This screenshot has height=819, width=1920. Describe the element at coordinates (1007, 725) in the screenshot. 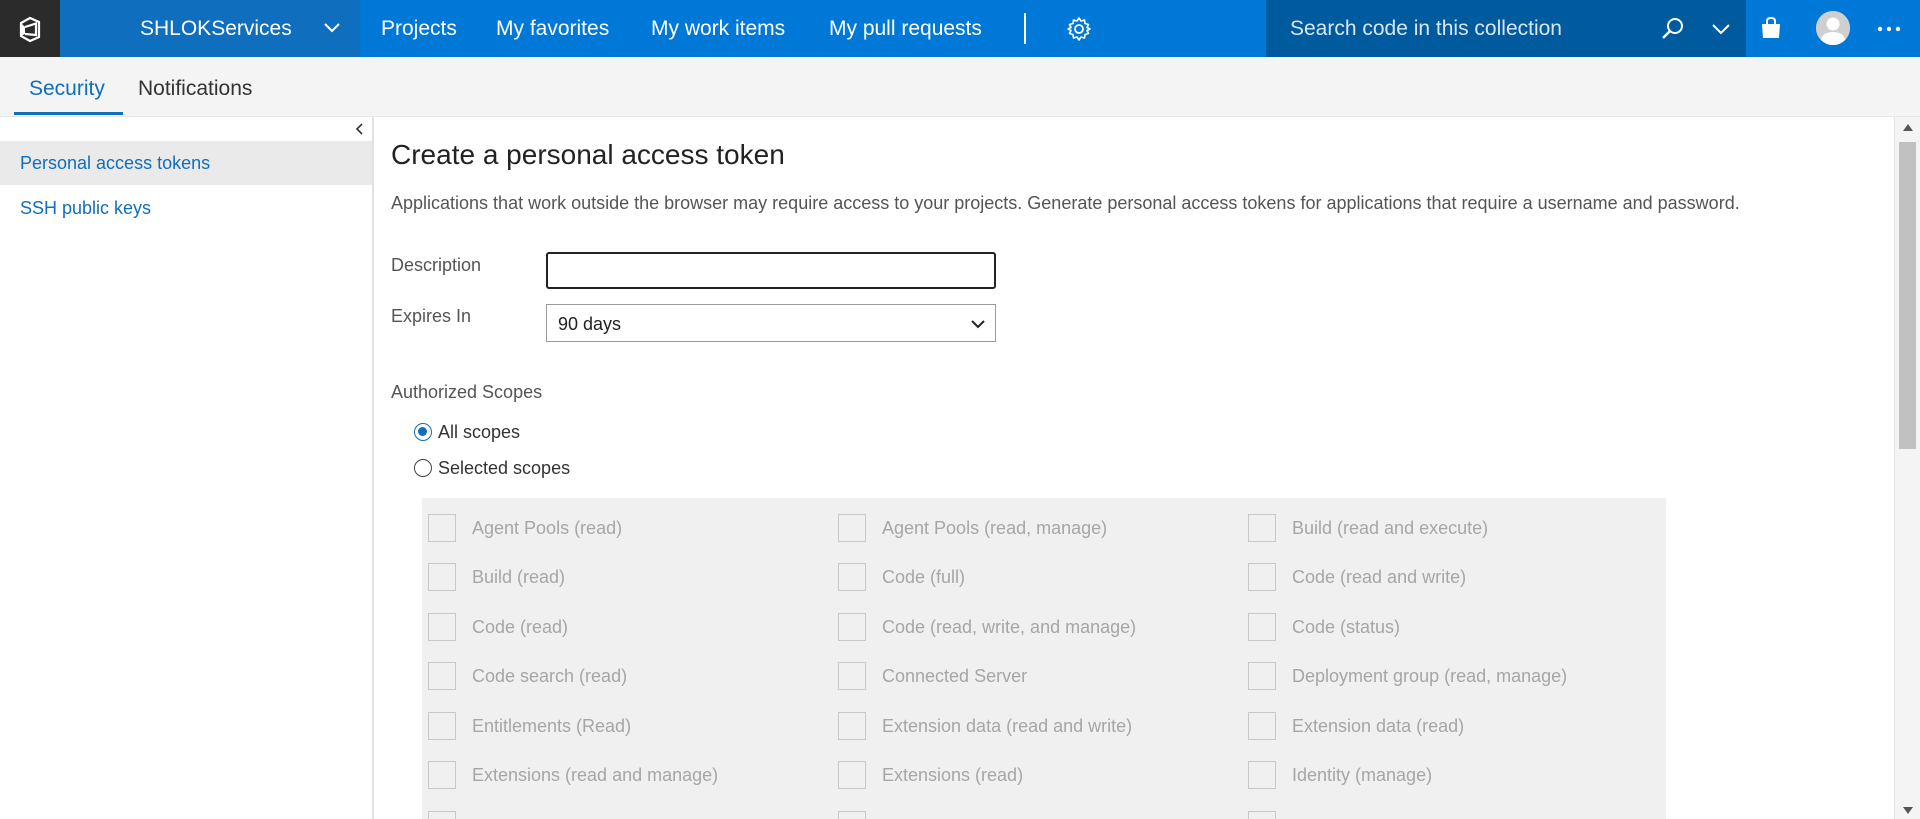

I see `scope-label: Extension data (read and write)` at that location.